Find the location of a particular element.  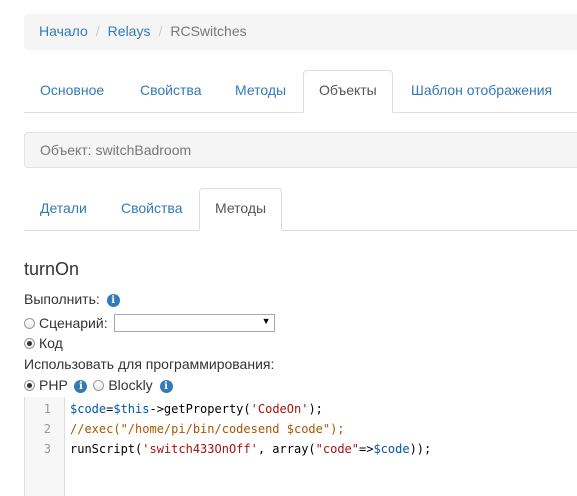

programming-row: Использовать для программирования: is located at coordinates (149, 364).